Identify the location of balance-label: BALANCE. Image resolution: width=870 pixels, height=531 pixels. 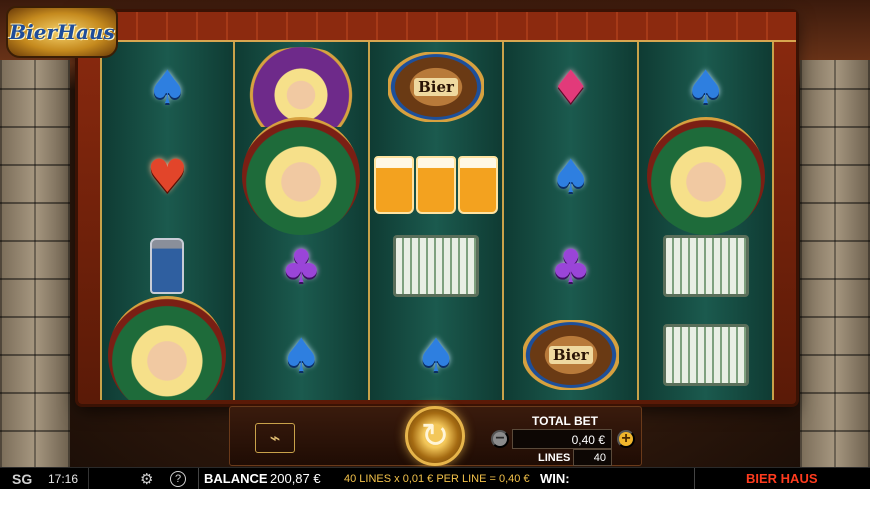
(236, 478).